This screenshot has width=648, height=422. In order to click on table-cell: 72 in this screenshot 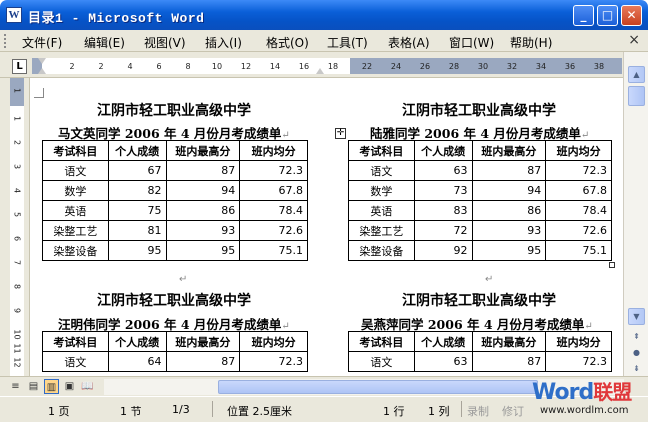, I will do `click(443, 230)`.